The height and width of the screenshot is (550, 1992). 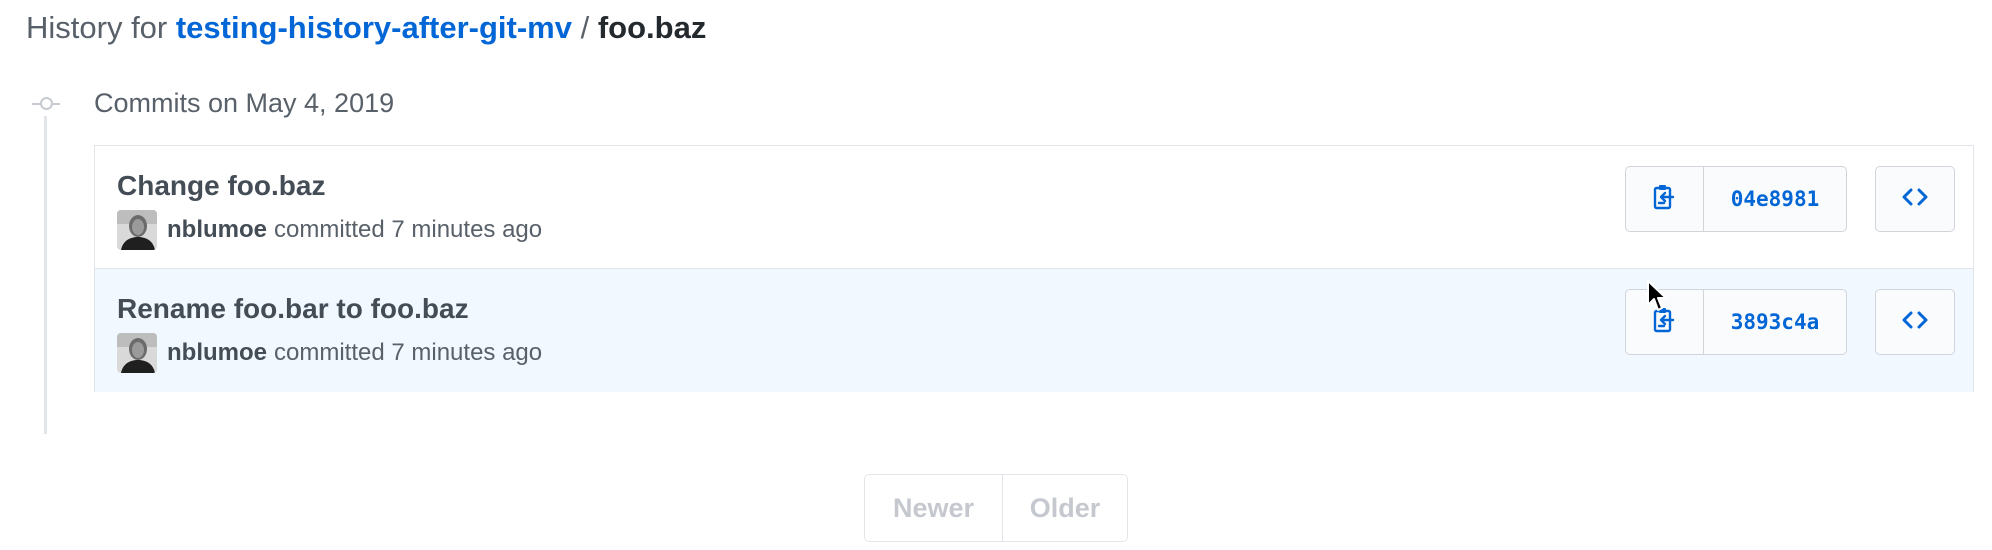 I want to click on timeline-line, so click(x=45, y=275).